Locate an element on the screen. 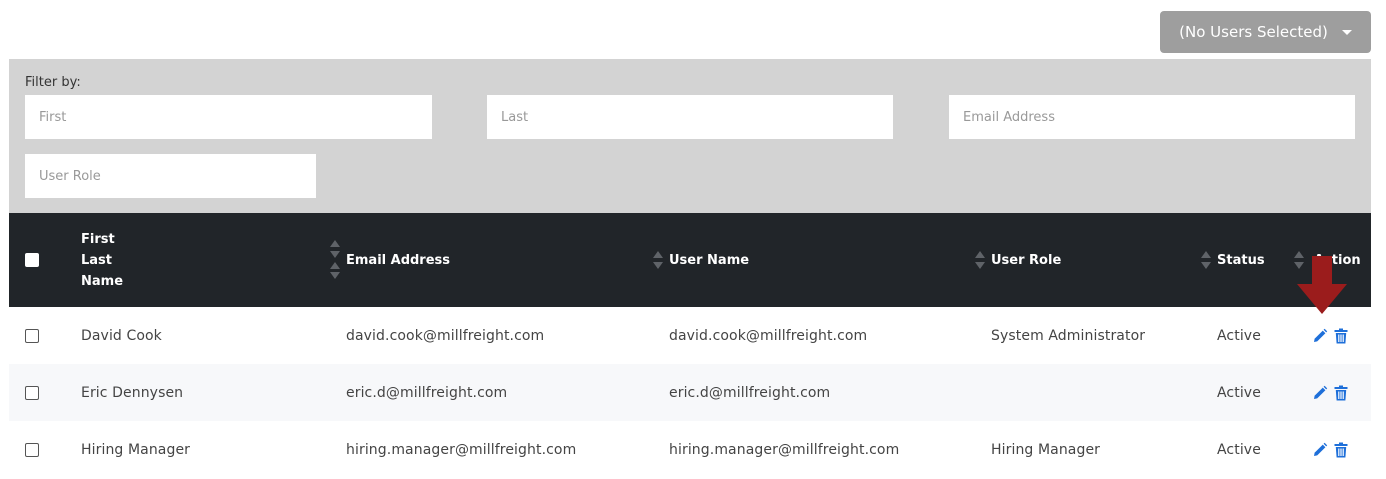 The width and height of the screenshot is (1386, 479). cell-name: Hiring Manager is located at coordinates (136, 449).